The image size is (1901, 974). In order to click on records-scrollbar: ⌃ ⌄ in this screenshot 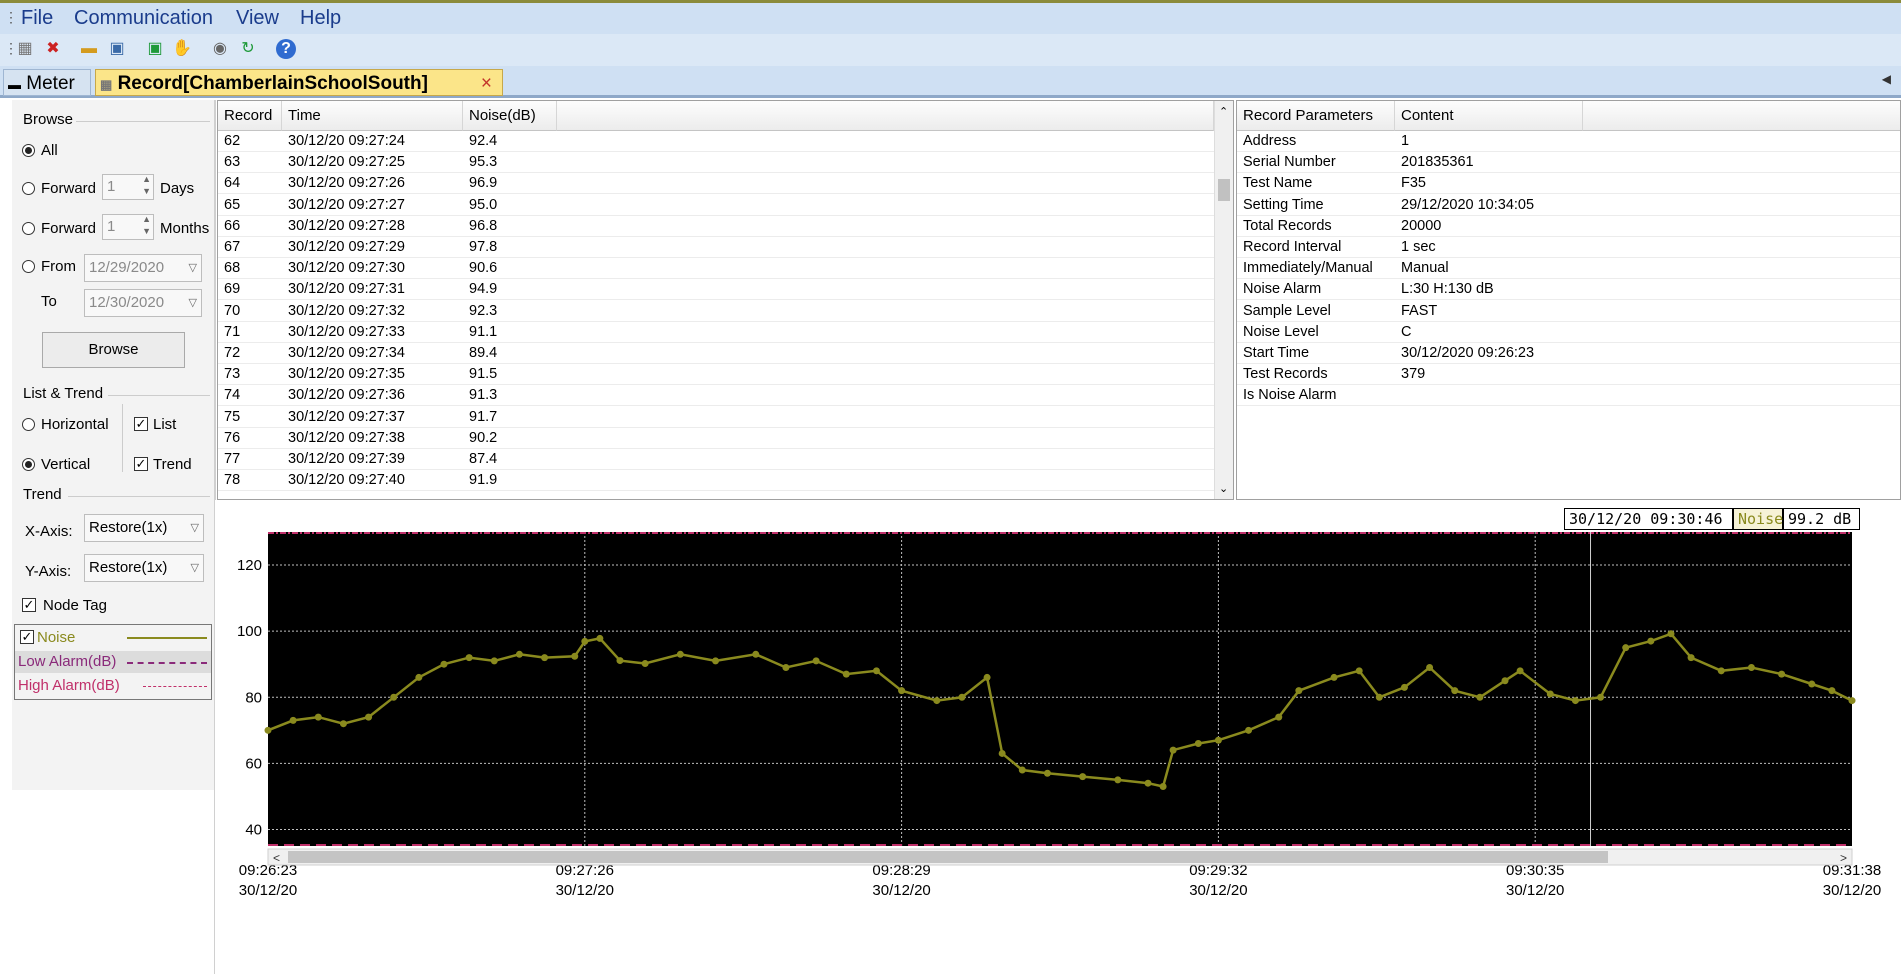, I will do `click(1223, 300)`.